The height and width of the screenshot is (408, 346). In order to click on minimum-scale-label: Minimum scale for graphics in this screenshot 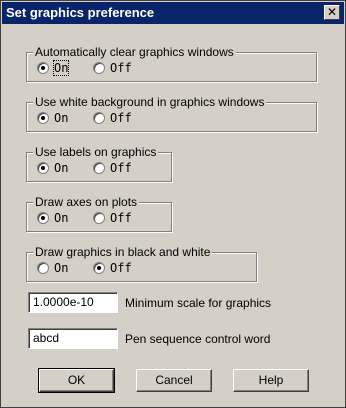, I will do `click(198, 303)`.